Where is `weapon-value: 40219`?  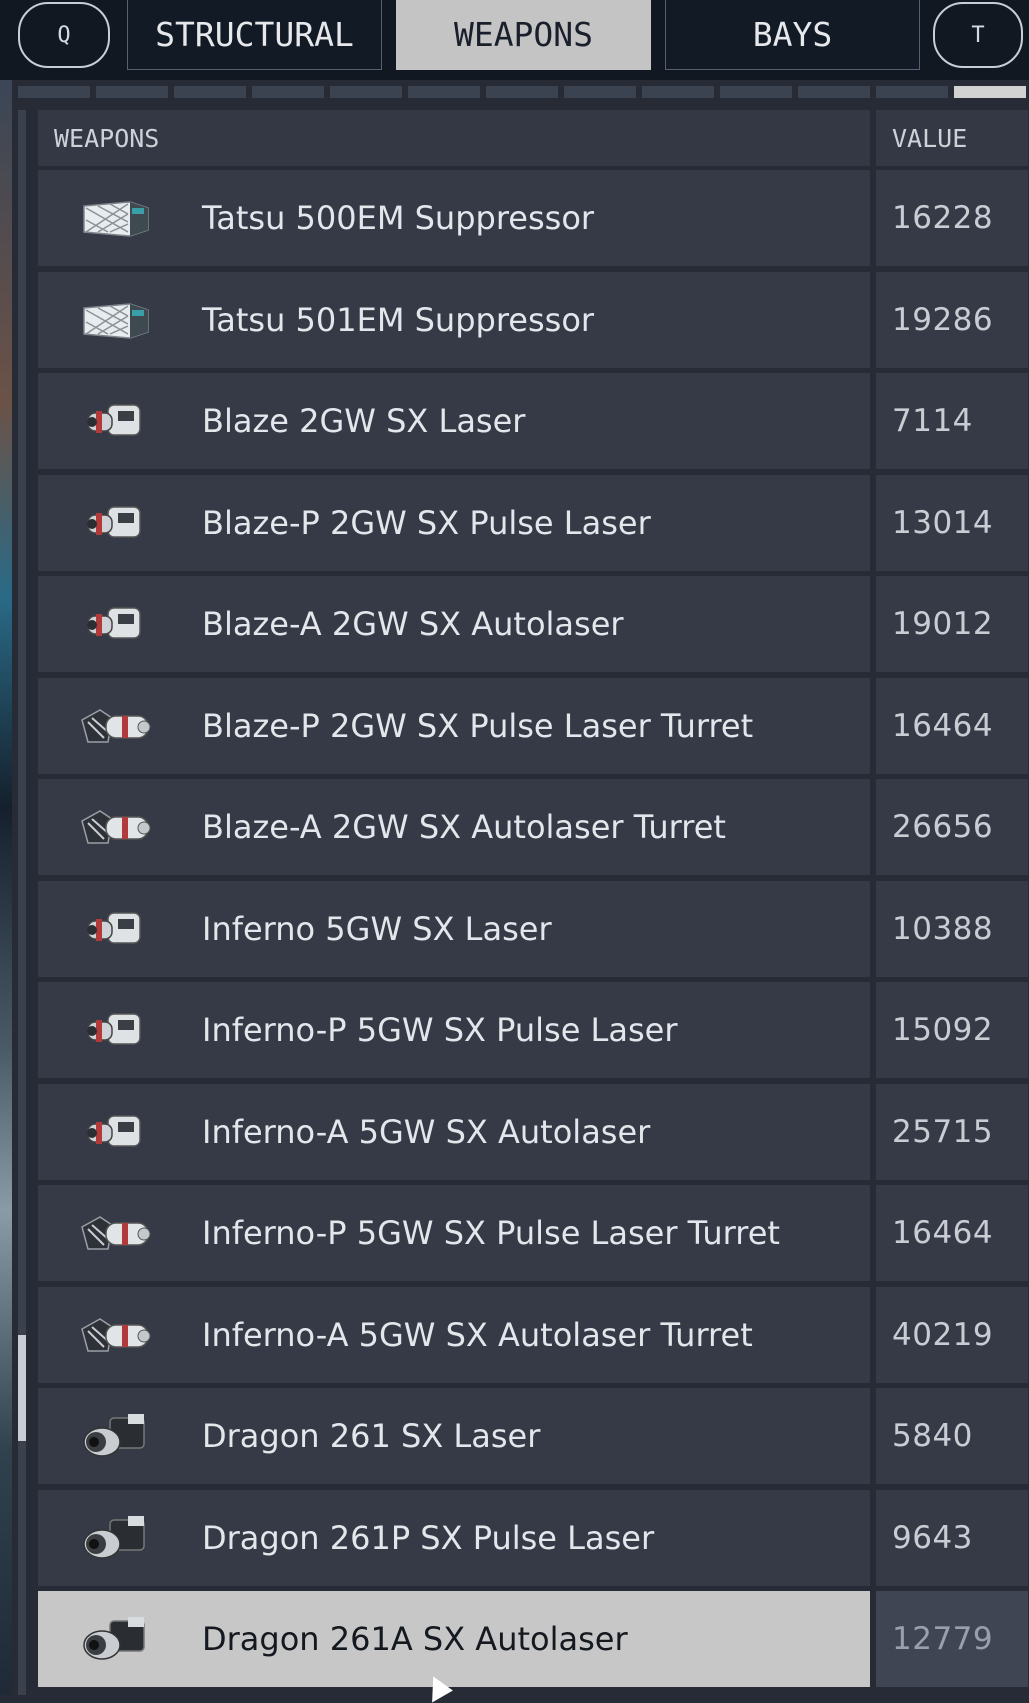
weapon-value: 40219 is located at coordinates (952, 1334).